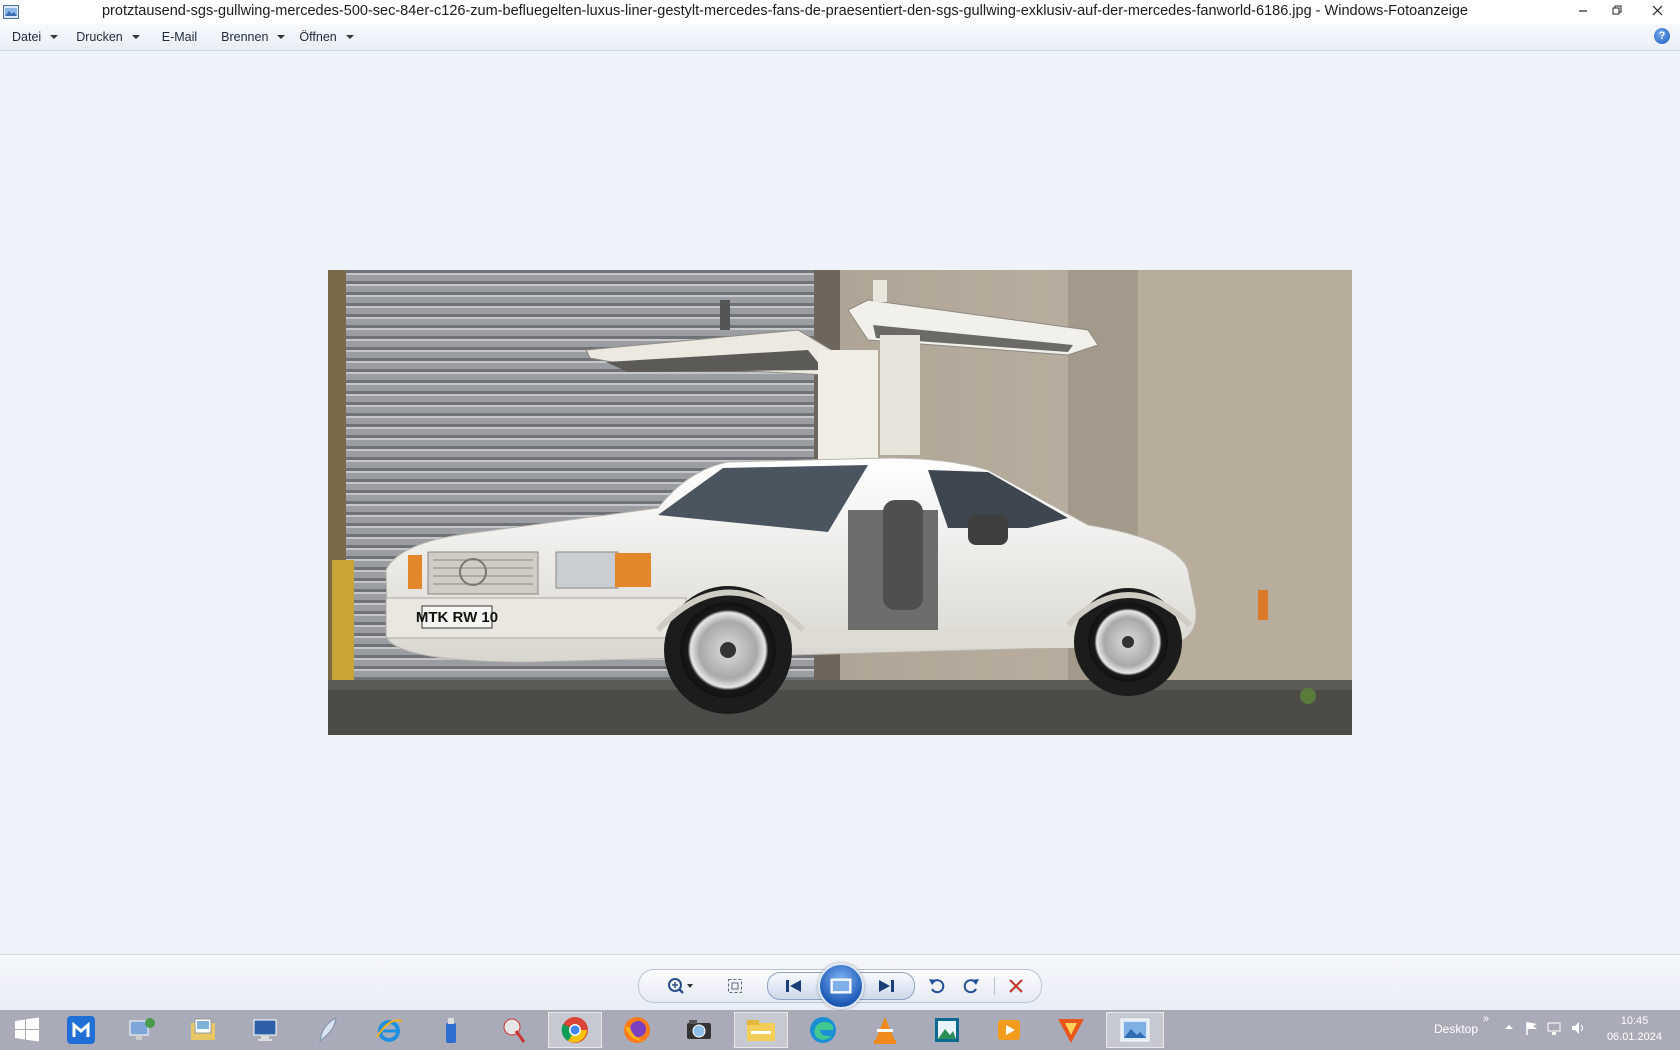 Image resolution: width=1680 pixels, height=1050 pixels. What do you see at coordinates (1634, 1021) in the screenshot?
I see `clock-time: 10:45` at bounding box center [1634, 1021].